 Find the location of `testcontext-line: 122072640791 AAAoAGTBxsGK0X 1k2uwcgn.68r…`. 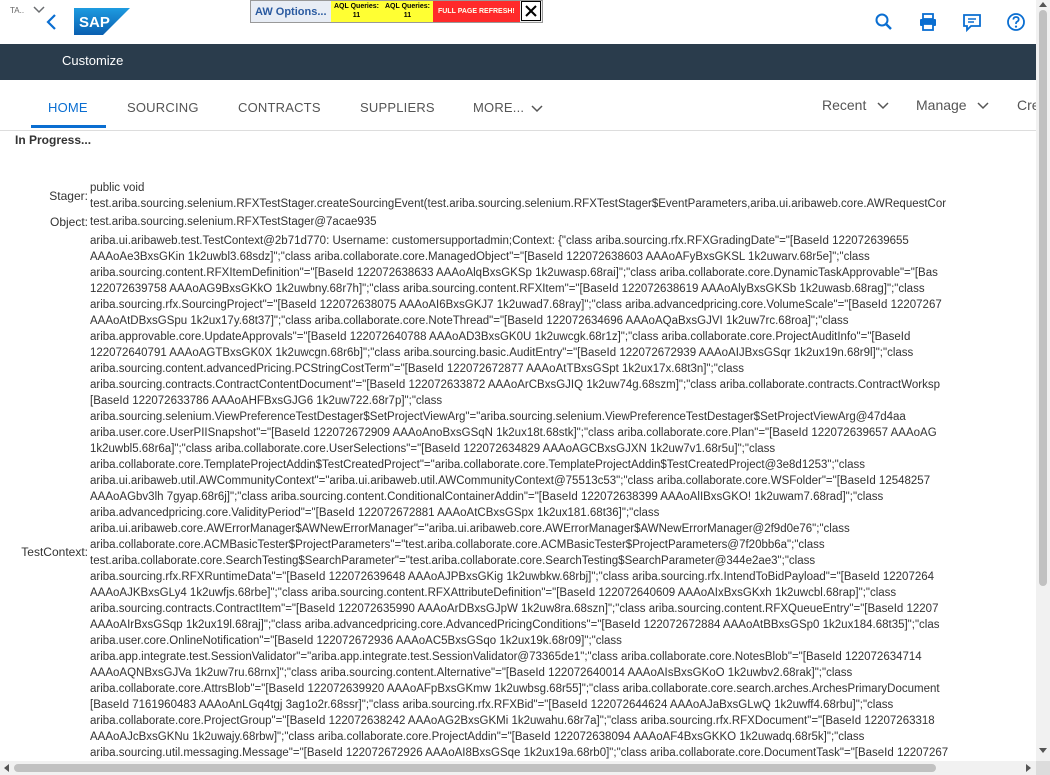

testcontext-line: 122072640791 AAAoAGTBxsGK0X 1k2uwcgn.68r… is located at coordinates (502, 353).